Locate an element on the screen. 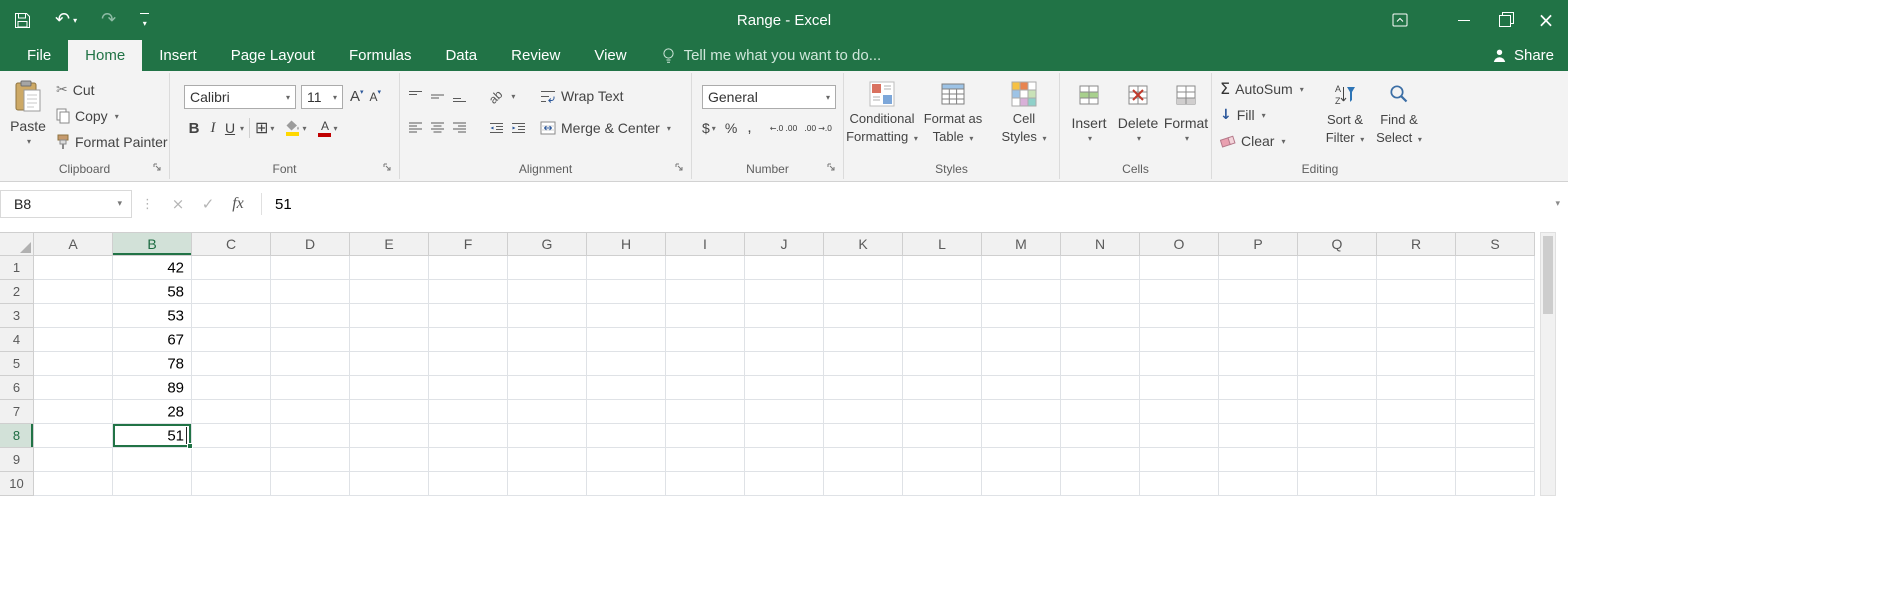 This screenshot has height=608, width=1901. insert-cells-button: Insert ▾ is located at coordinates (1089, 109).